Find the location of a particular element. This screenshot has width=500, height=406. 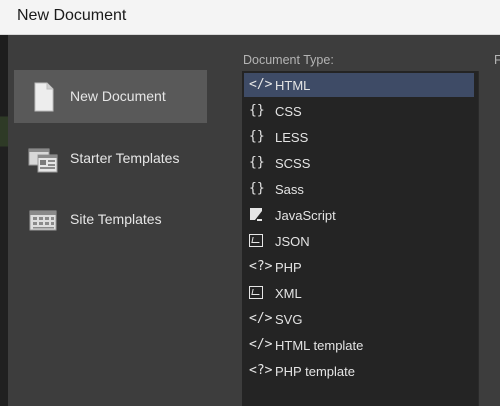

document-type-label: PHP is located at coordinates (288, 267).